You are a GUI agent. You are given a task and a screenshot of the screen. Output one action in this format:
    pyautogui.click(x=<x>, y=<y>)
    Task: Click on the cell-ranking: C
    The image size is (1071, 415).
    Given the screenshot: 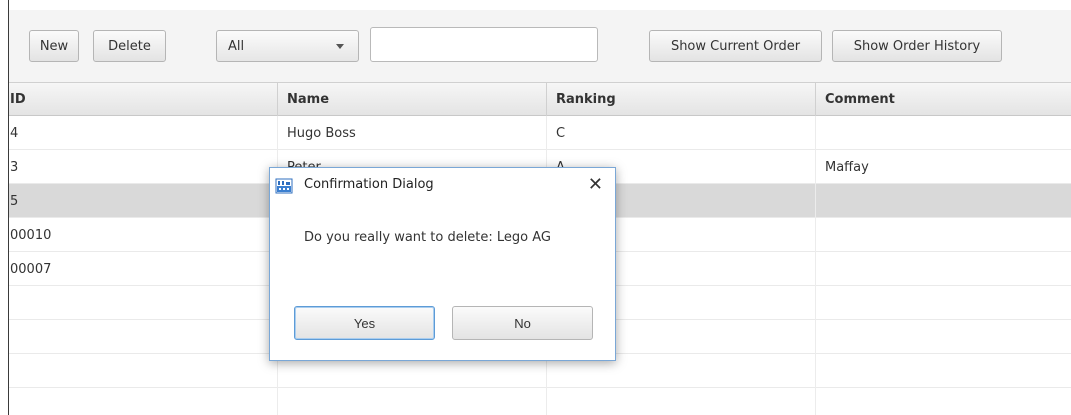 What is the action you would take?
    pyautogui.click(x=681, y=133)
    